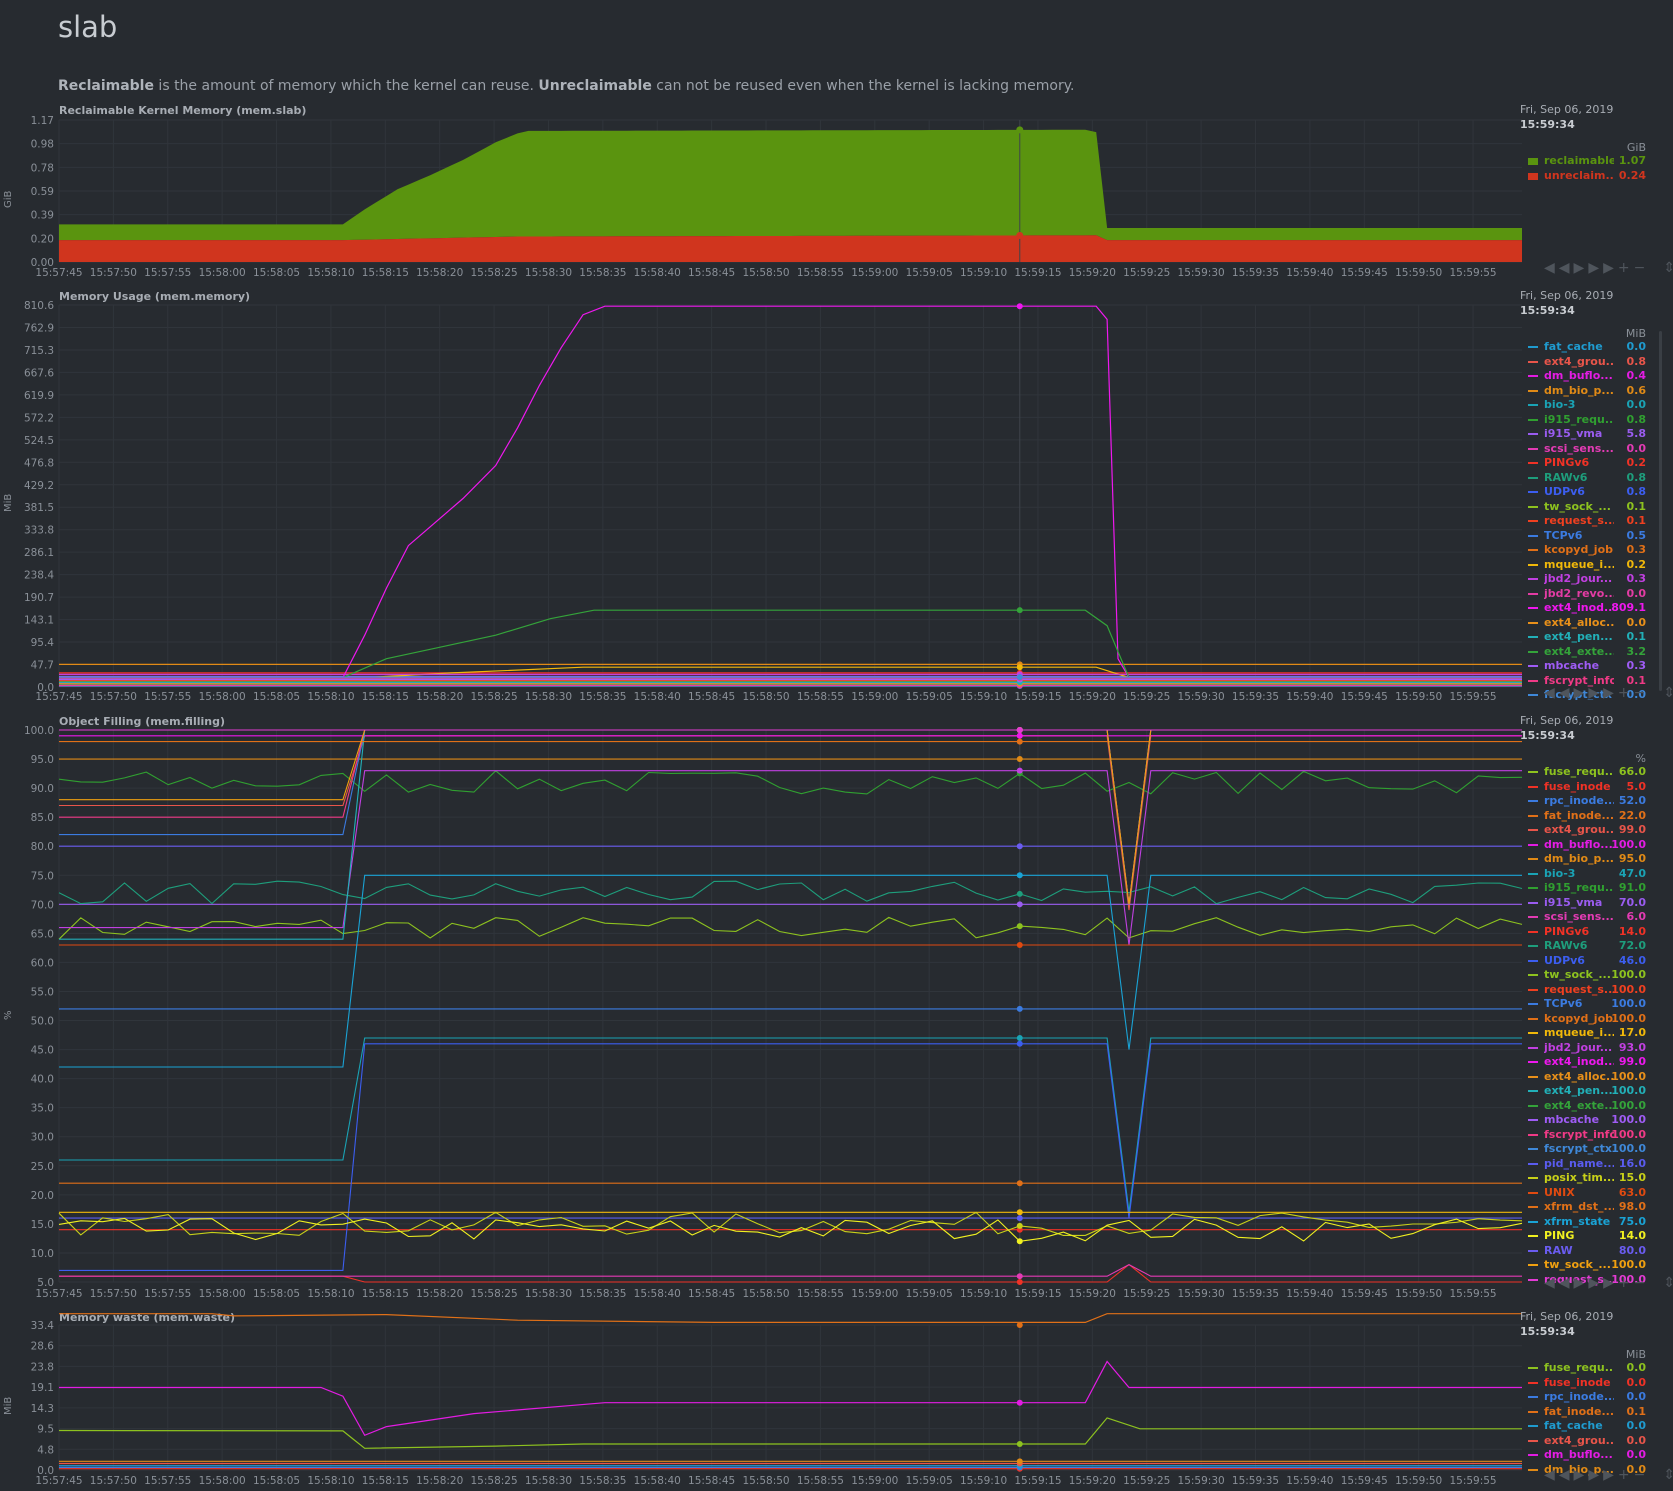 This screenshot has height=1491, width=1673. I want to click on legend-item: i915_vma 70.0, so click(1595, 903).